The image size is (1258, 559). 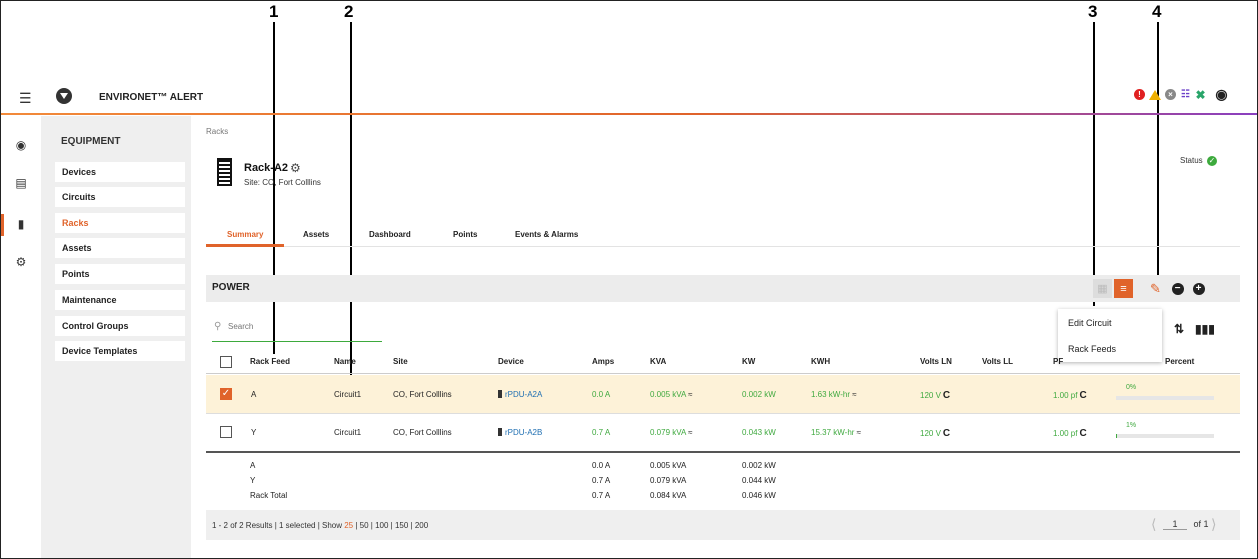 I want to click on sidemenu-item-maintenance: Maintenance, so click(x=120, y=300).